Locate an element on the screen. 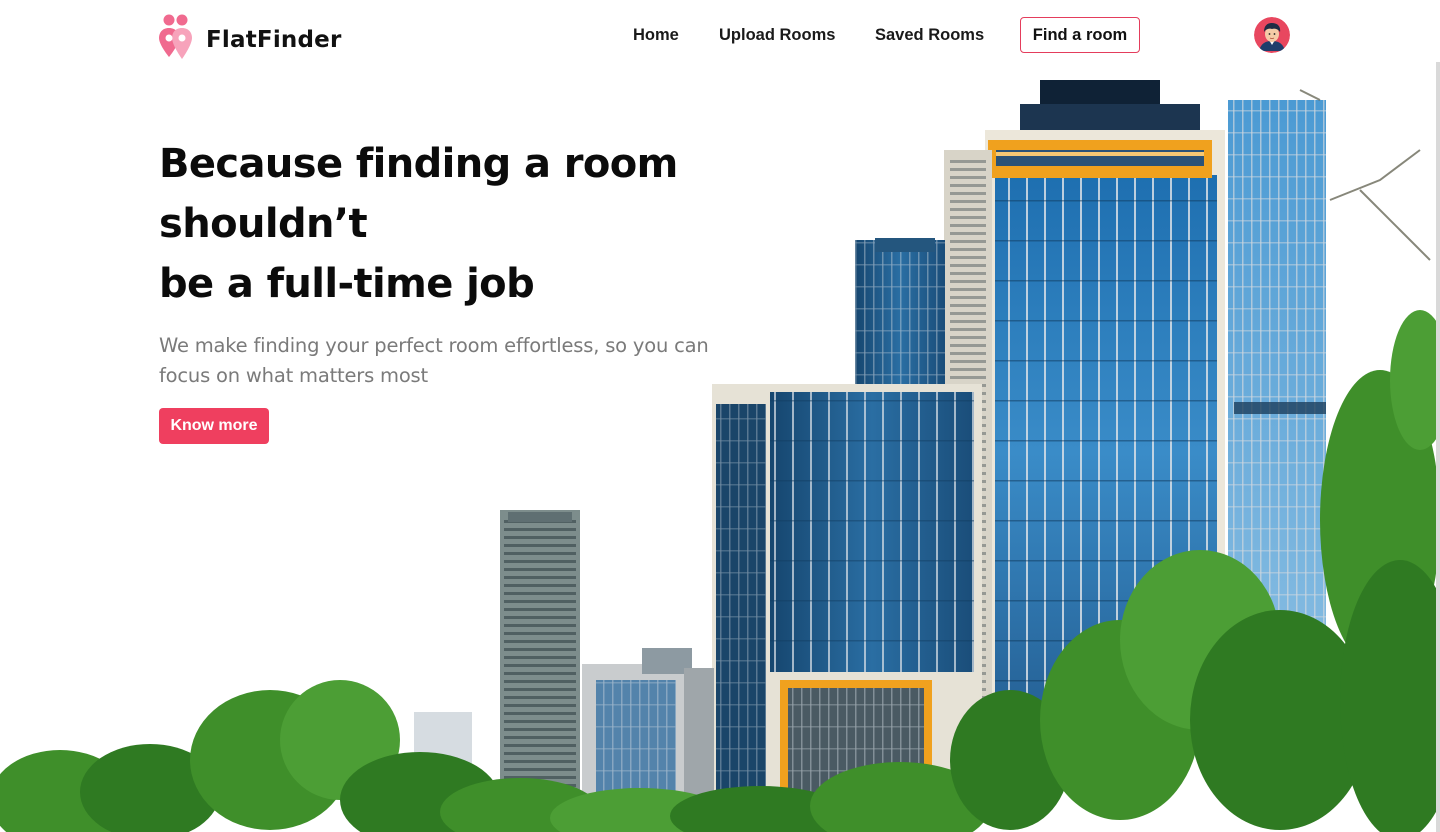 This screenshot has height=832, width=1440. user-avatar-icon is located at coordinates (1272, 35).